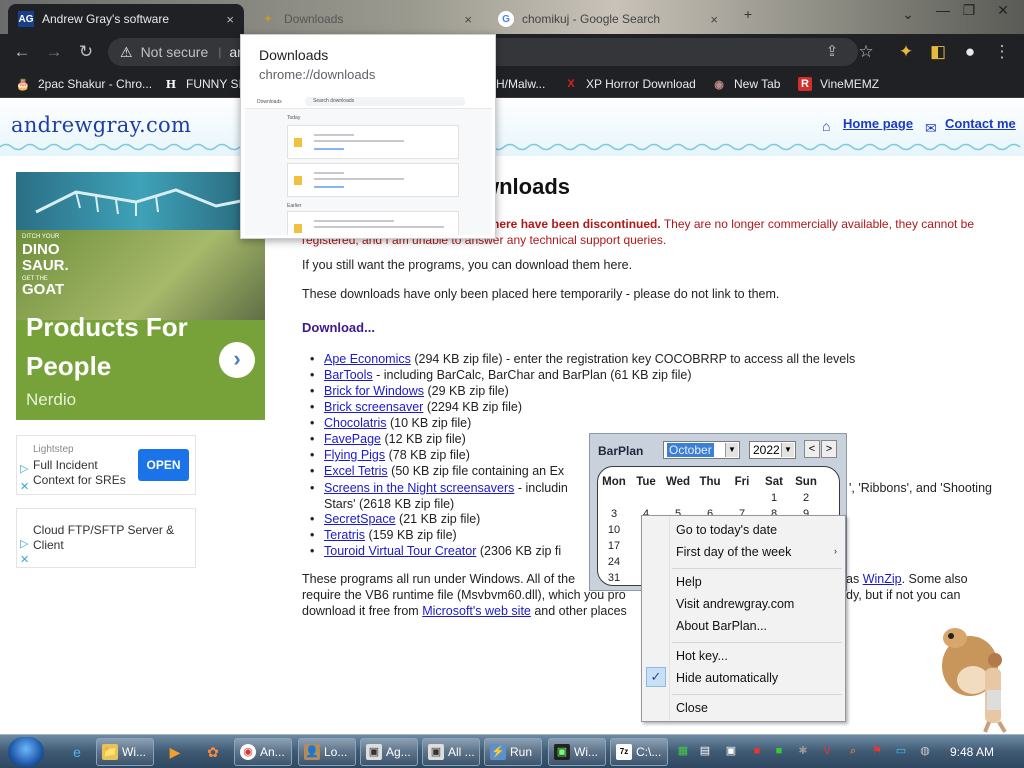 This screenshot has width=1024, height=768. What do you see at coordinates (22, 52) in the screenshot?
I see `back-arrow-icon: ←` at bounding box center [22, 52].